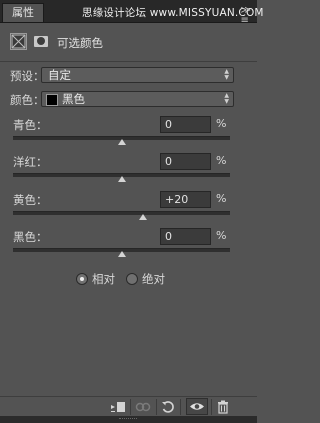 The height and width of the screenshot is (423, 320). I want to click on black-slider-thumb, so click(121, 254).